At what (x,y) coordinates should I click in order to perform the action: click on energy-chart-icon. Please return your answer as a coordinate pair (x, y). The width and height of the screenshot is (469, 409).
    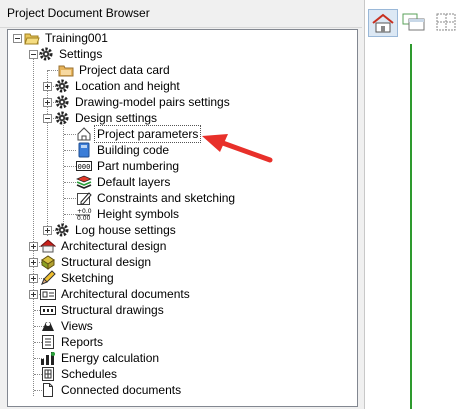
    Looking at the image, I should click on (48, 358).